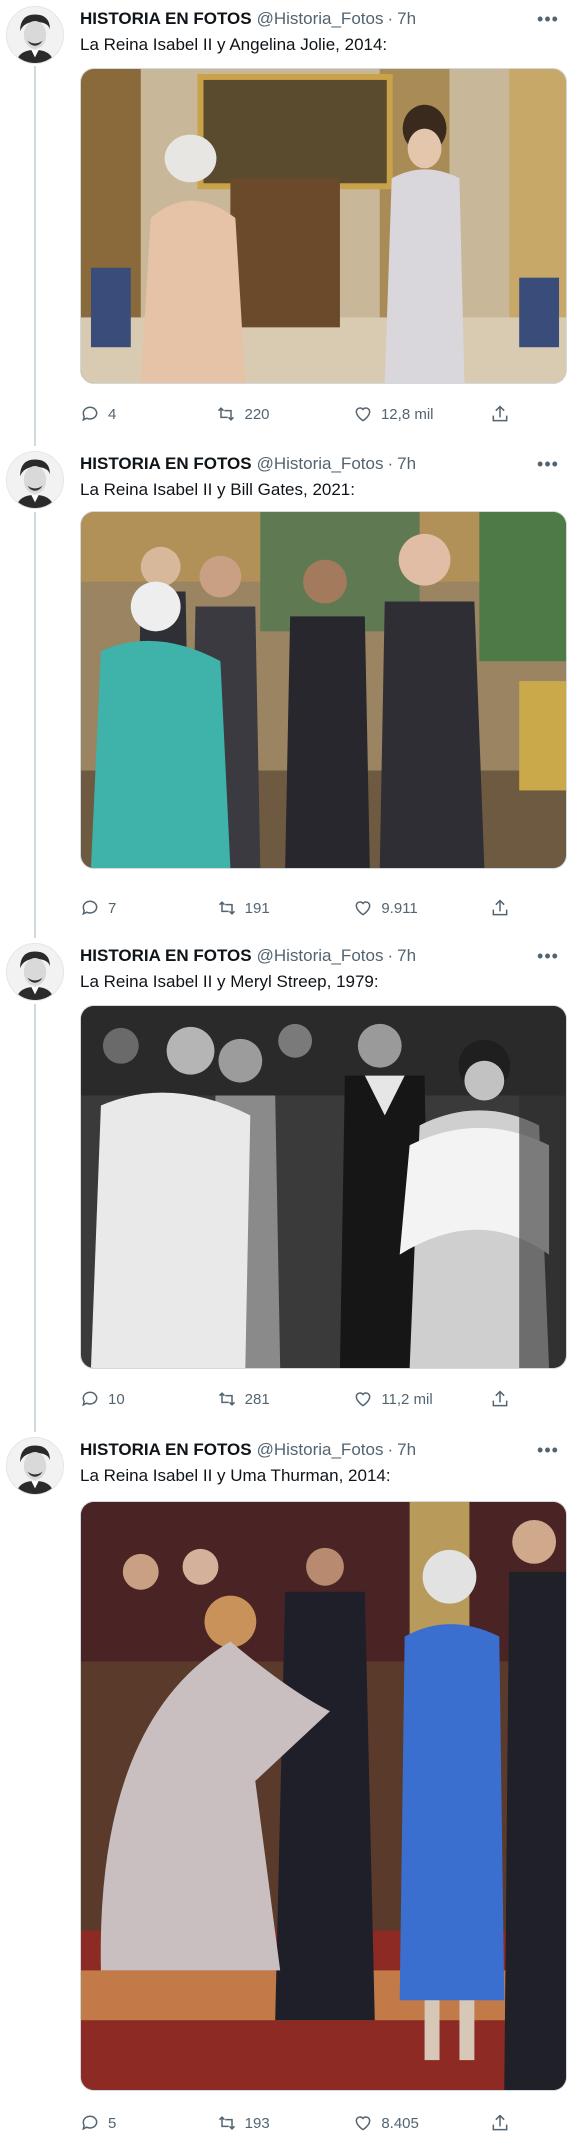 Image resolution: width=573 pixels, height=2139 pixels. I want to click on tweet-actions: 7 191 9.911, so click(295, 908).